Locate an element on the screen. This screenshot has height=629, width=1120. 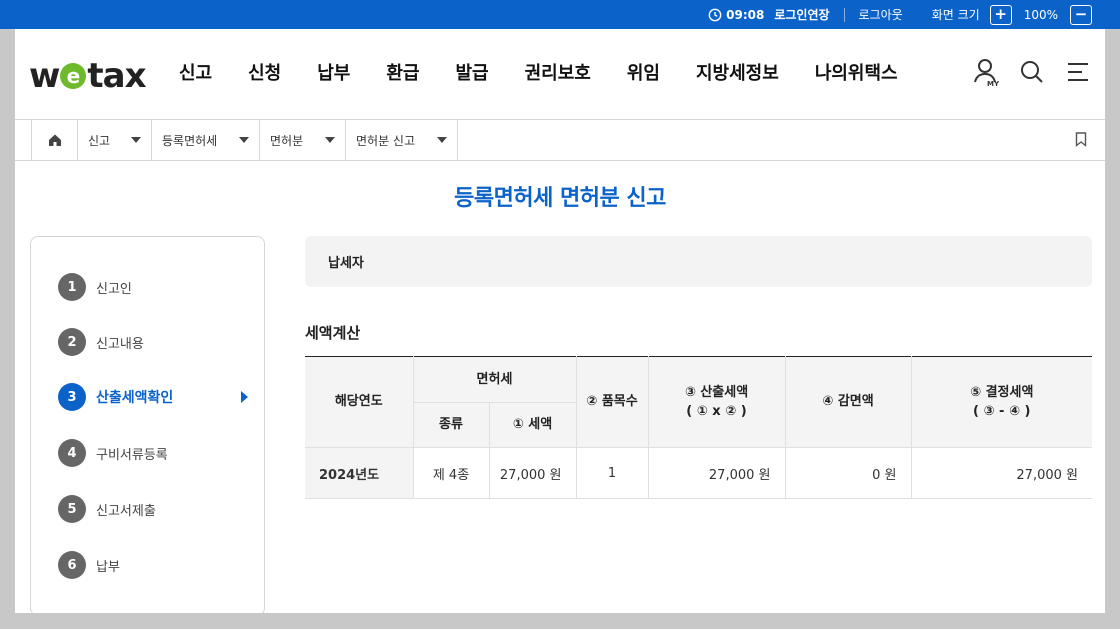
clock-icon is located at coordinates (715, 14).